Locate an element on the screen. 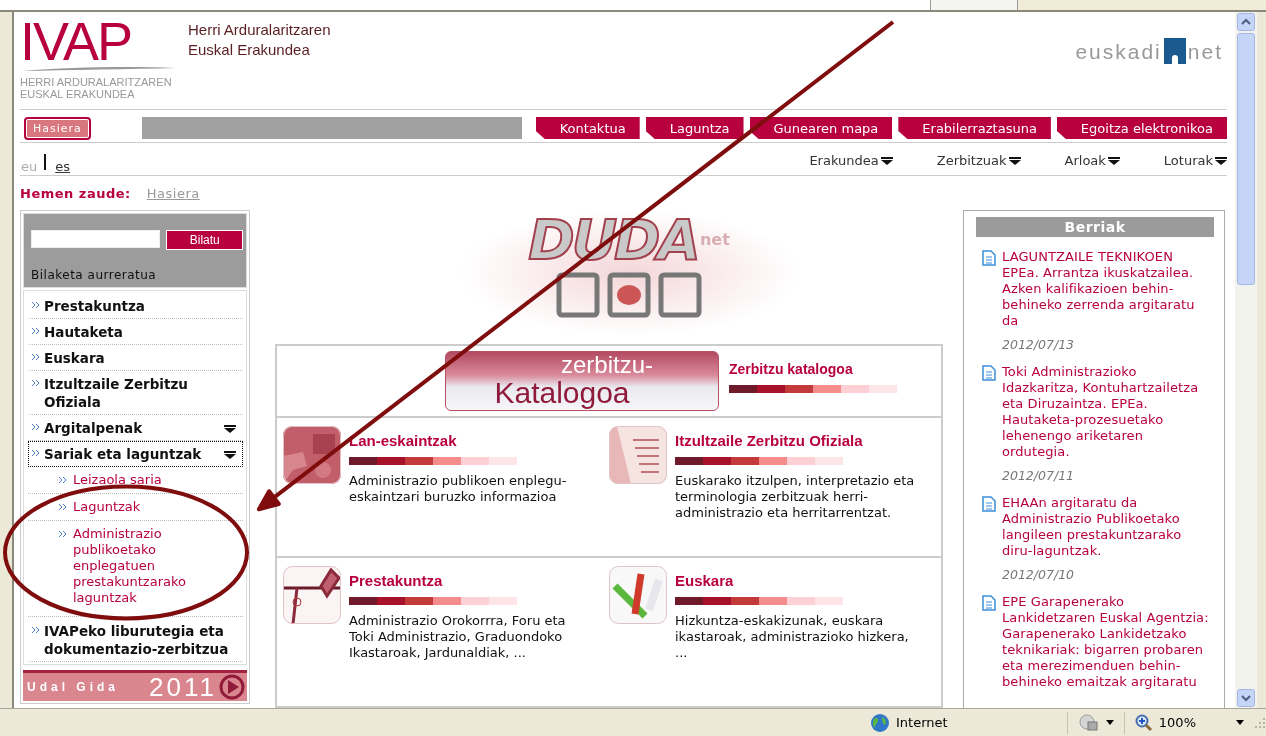  logo-subtitle: HERRI ARDURALARITZAREN EUSKAL ERAKUNDEA is located at coordinates (96, 88).